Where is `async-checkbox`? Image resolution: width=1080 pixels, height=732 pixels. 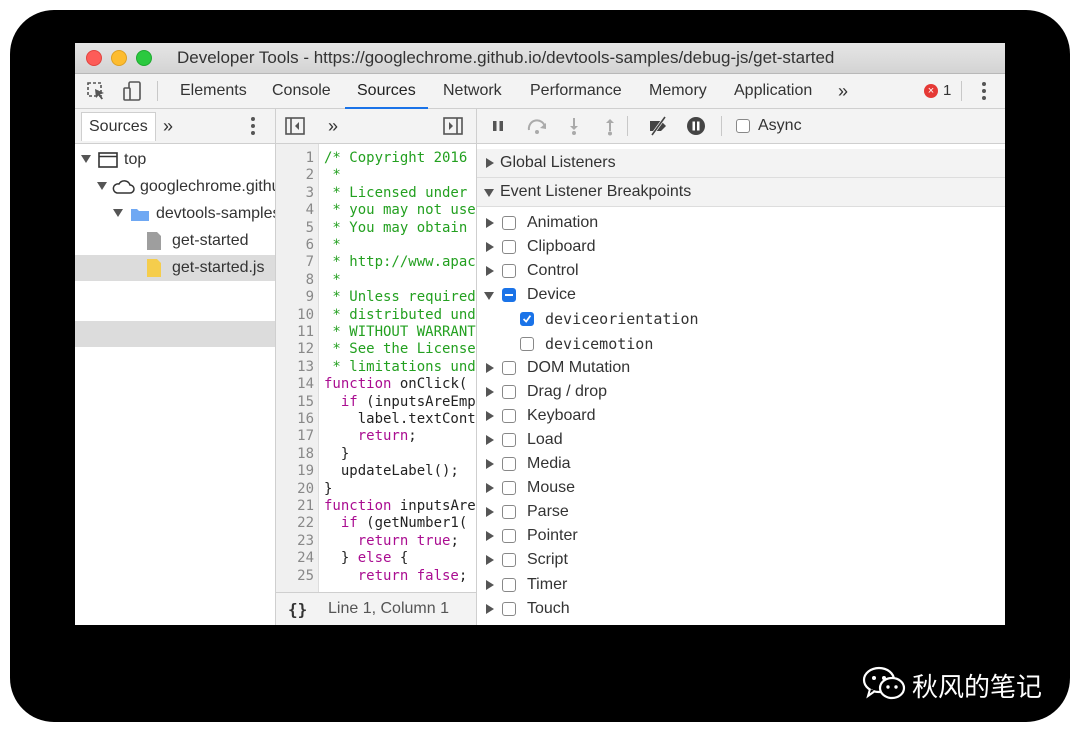 async-checkbox is located at coordinates (743, 126).